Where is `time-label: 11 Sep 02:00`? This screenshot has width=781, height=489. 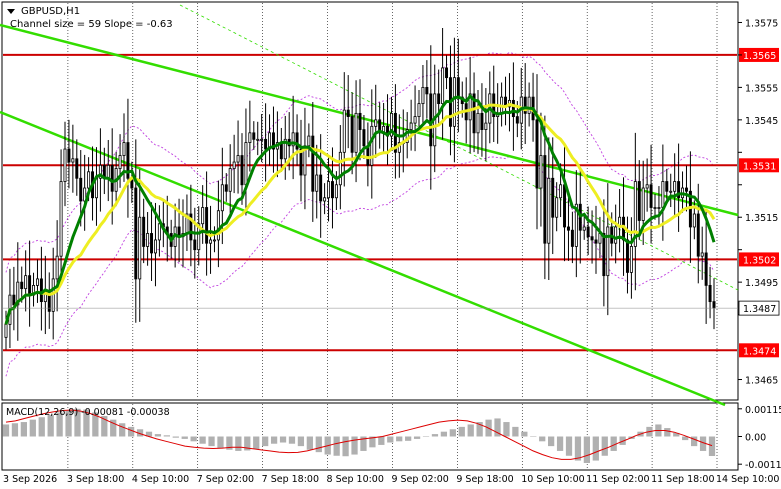 time-label: 11 Sep 02:00 is located at coordinates (617, 479).